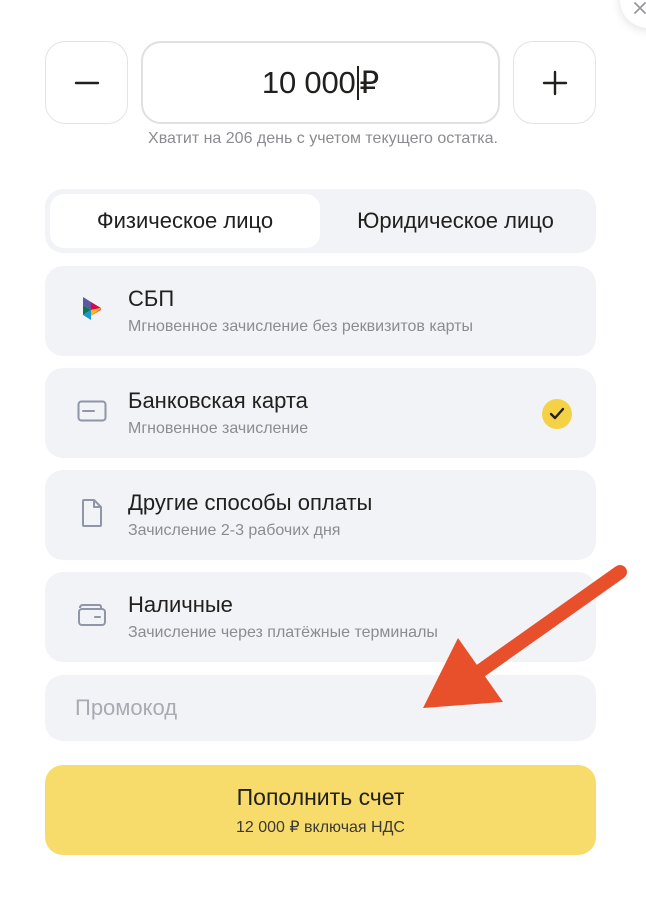 This screenshot has height=900, width=646. I want to click on increase-amount-button, so click(554, 82).